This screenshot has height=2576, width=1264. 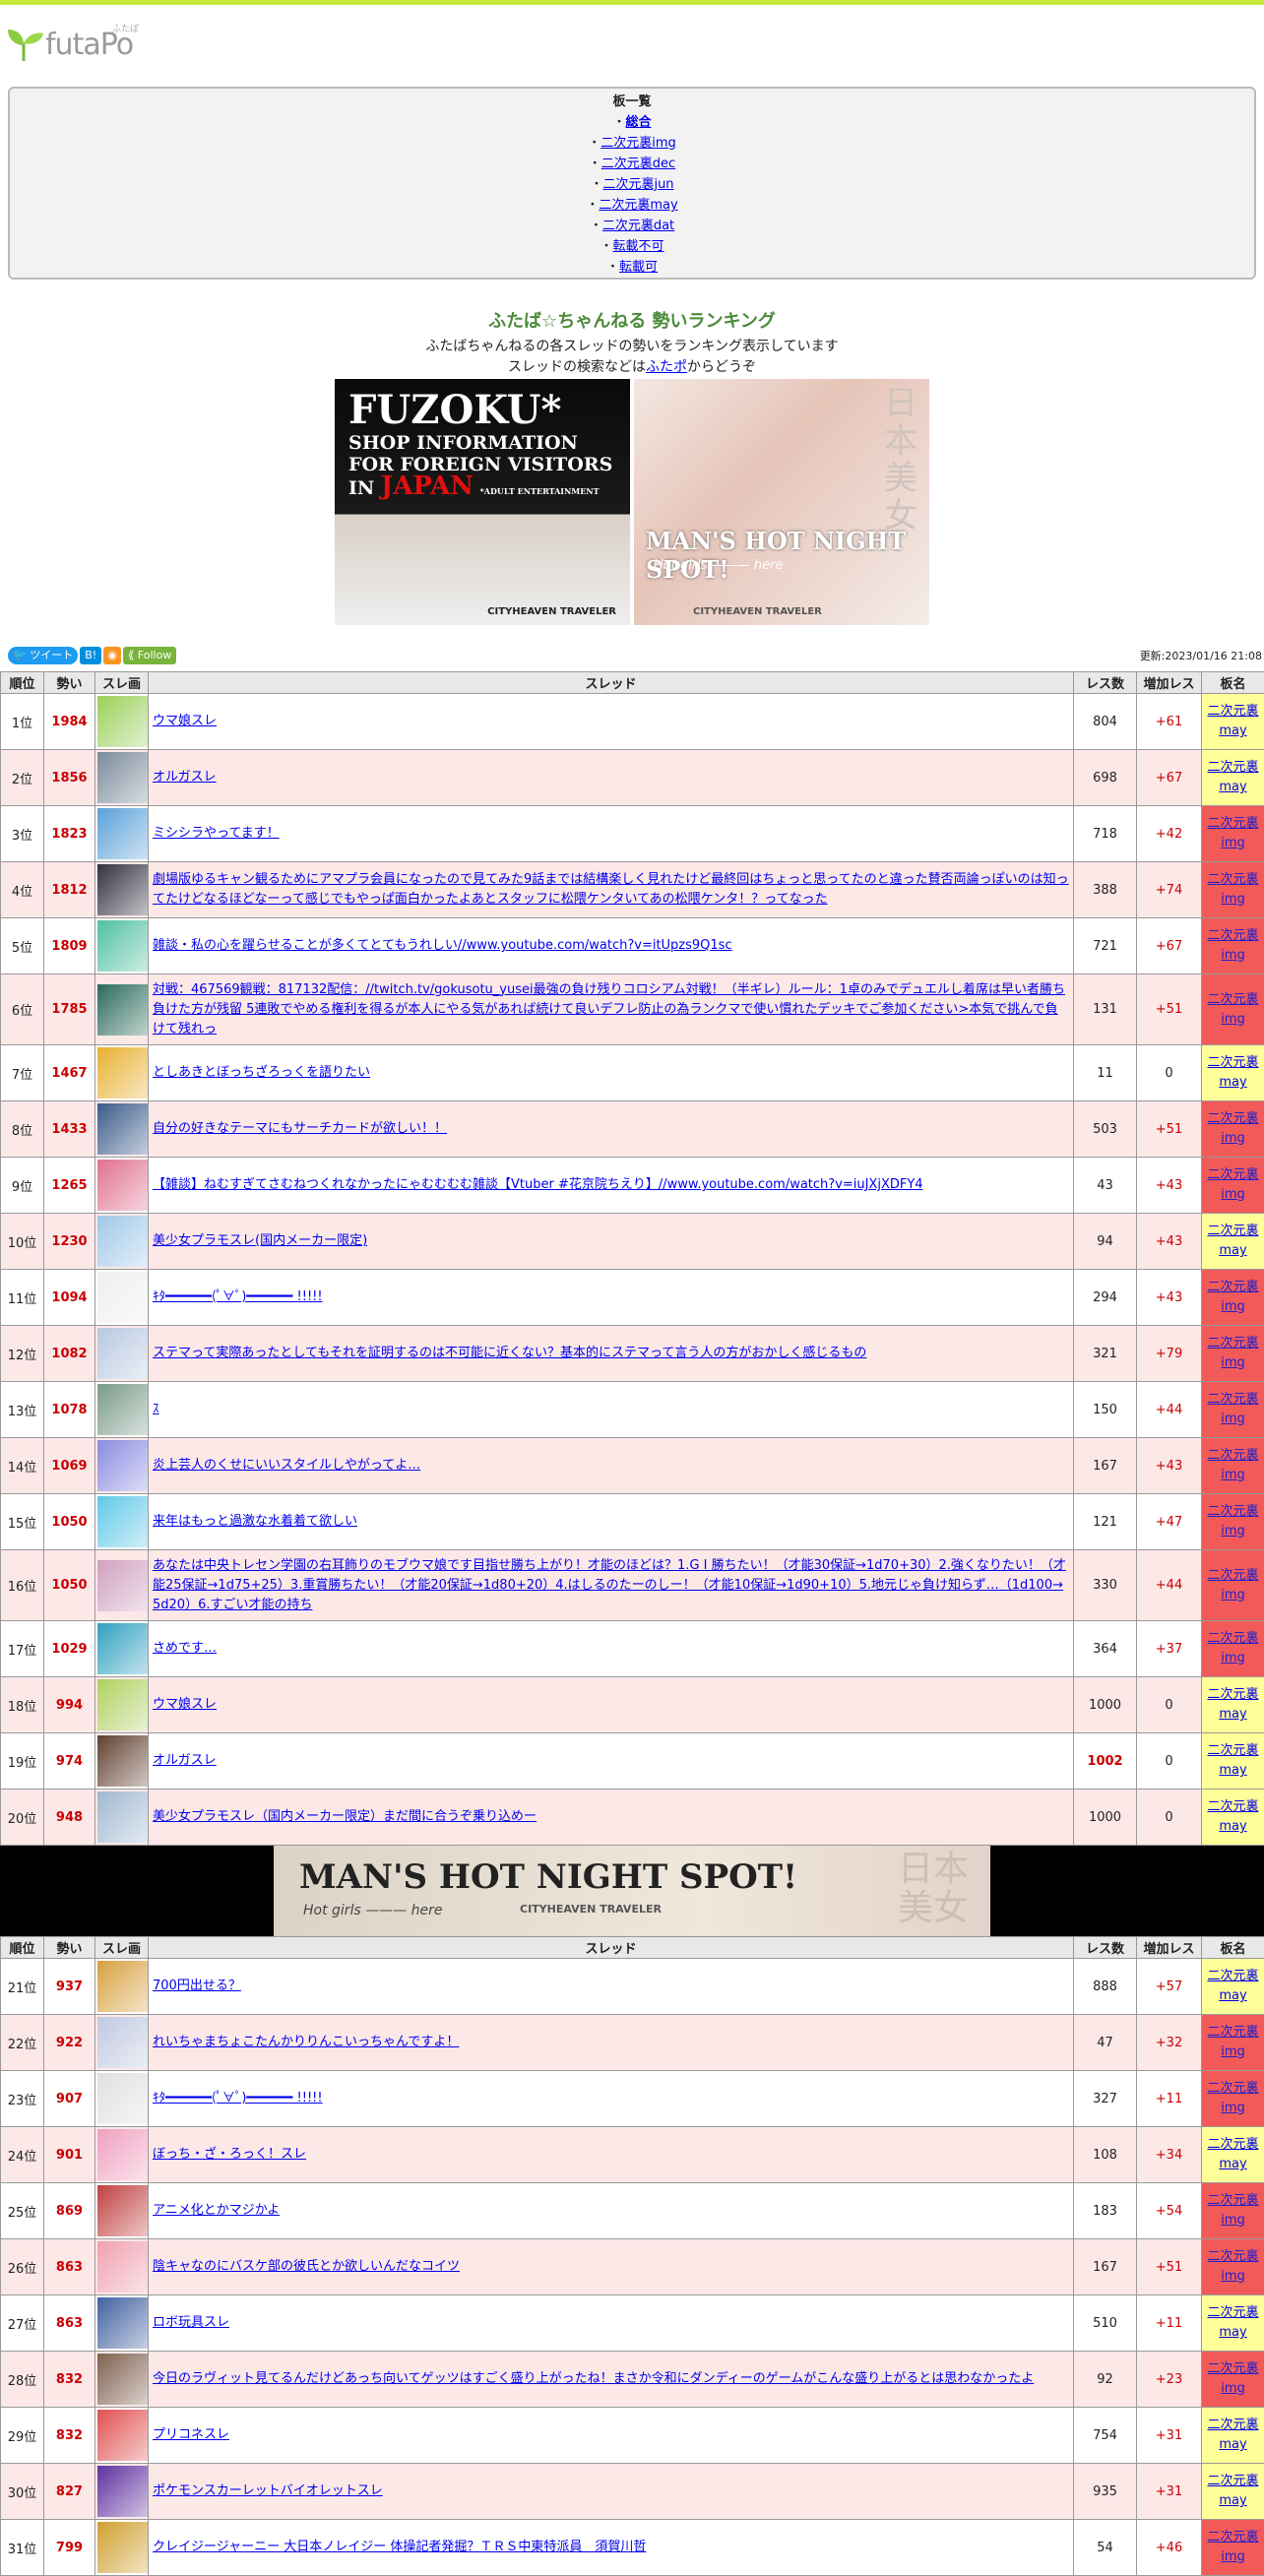 What do you see at coordinates (638, 267) in the screenshot?
I see `board-link: 転載可` at bounding box center [638, 267].